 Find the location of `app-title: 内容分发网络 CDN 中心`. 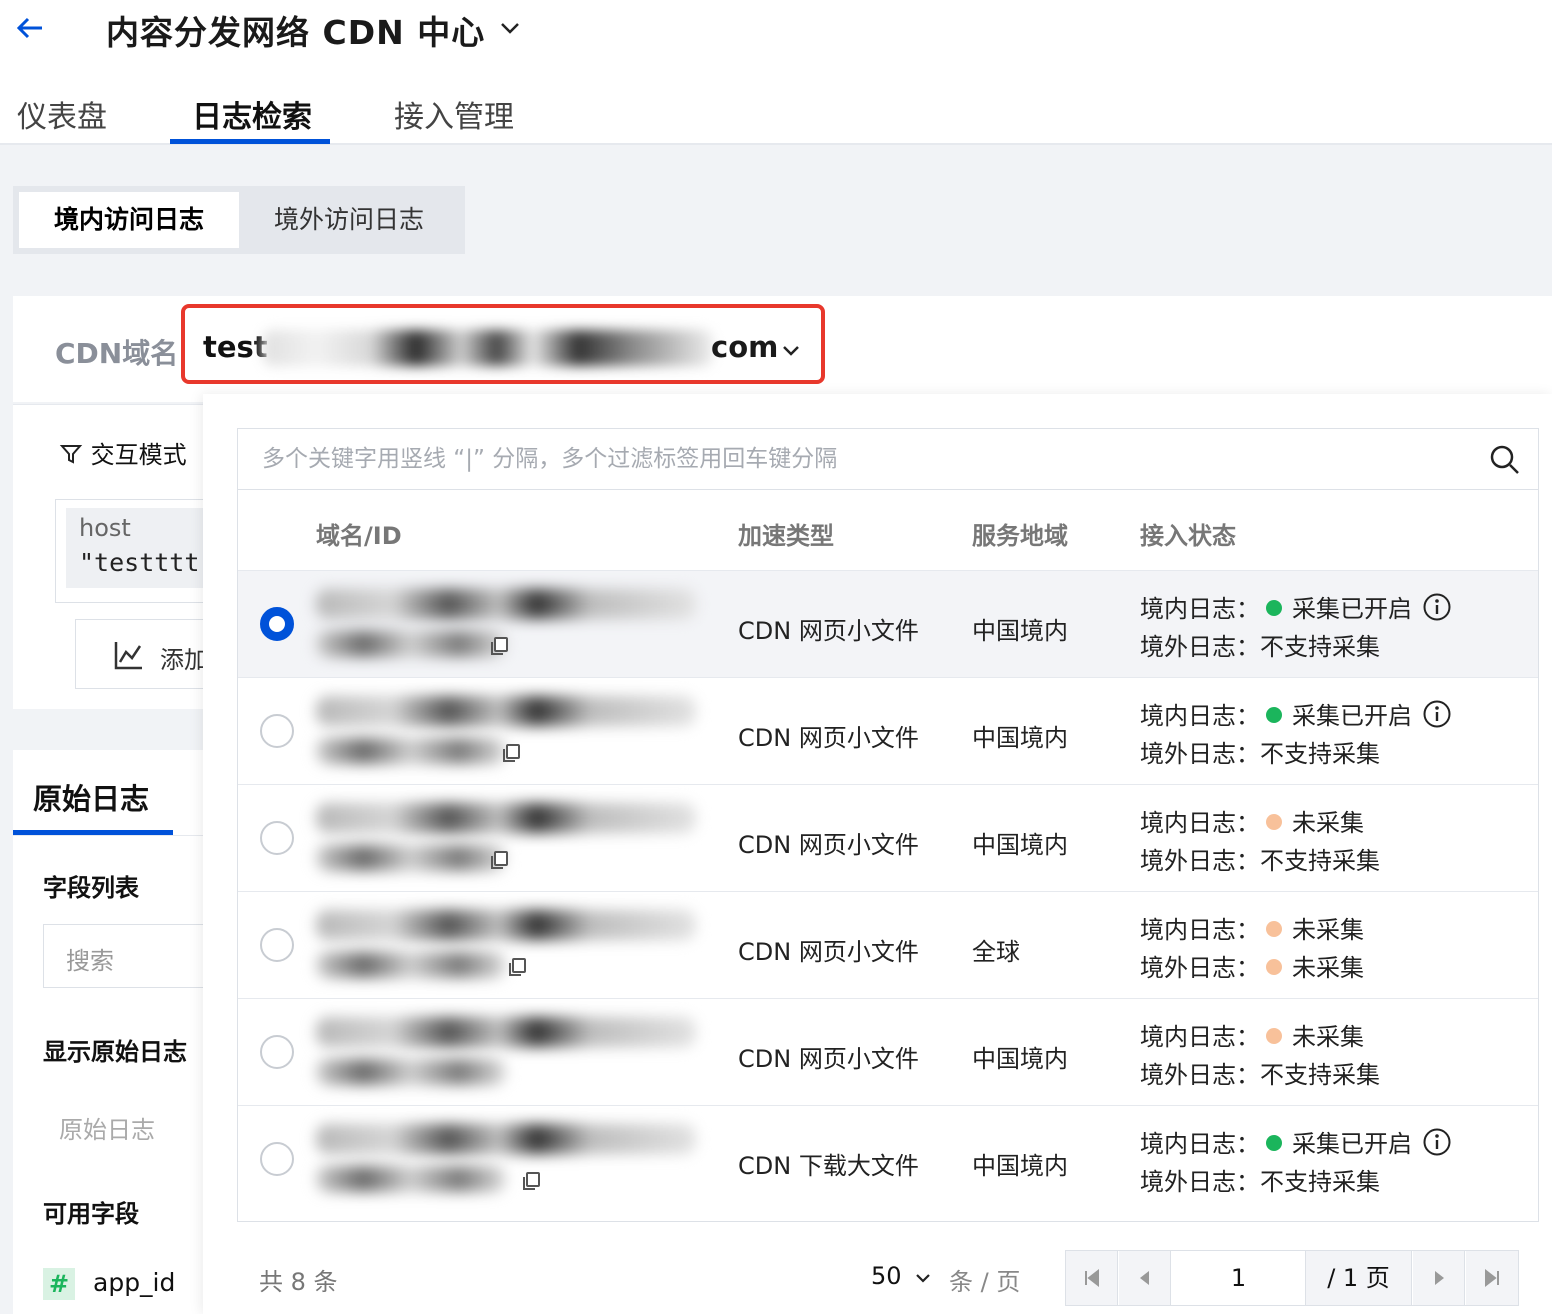

app-title: 内容分发网络 CDN 中心 is located at coordinates (296, 32).